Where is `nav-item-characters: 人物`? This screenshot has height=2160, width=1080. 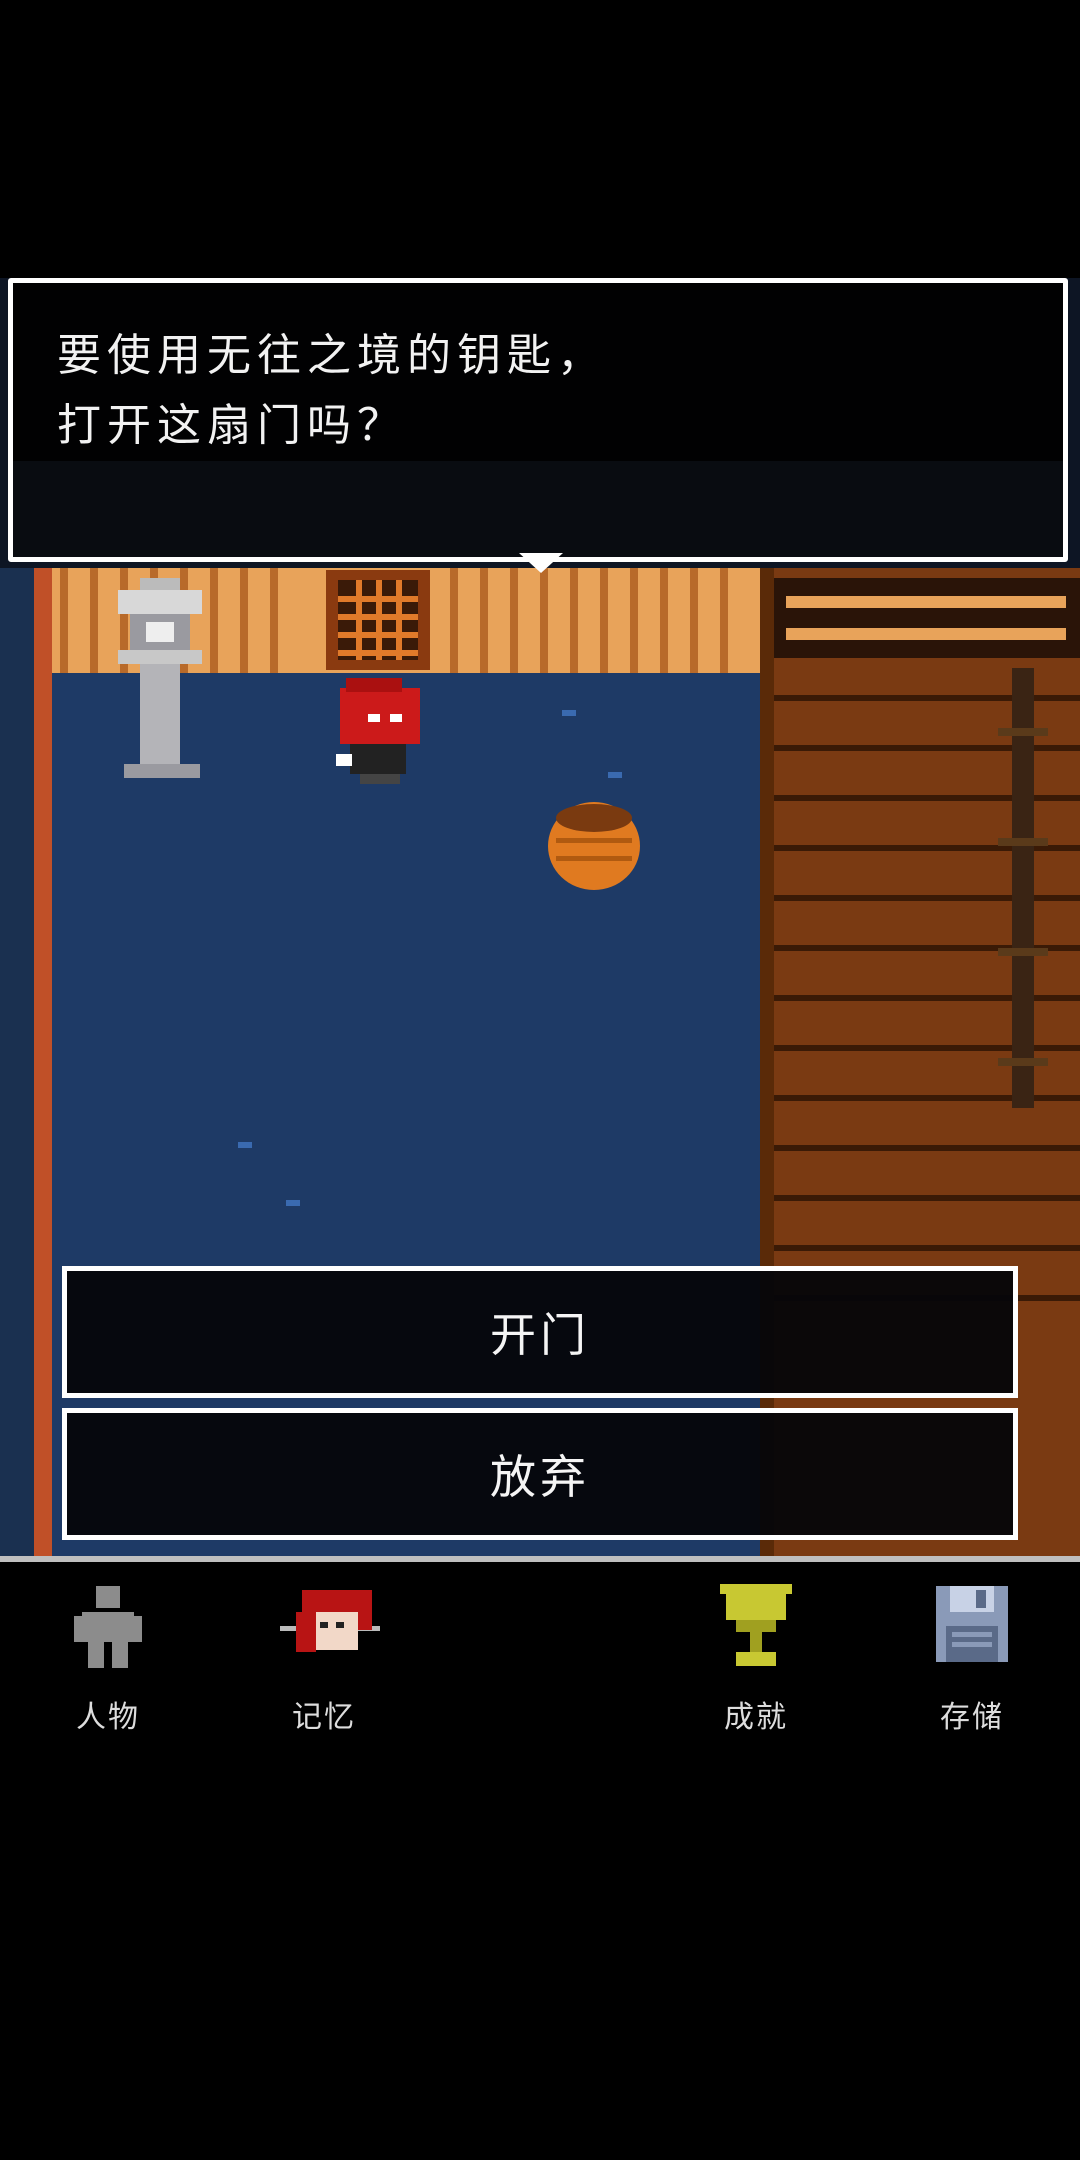 nav-item-characters: 人物 is located at coordinates (108, 1658).